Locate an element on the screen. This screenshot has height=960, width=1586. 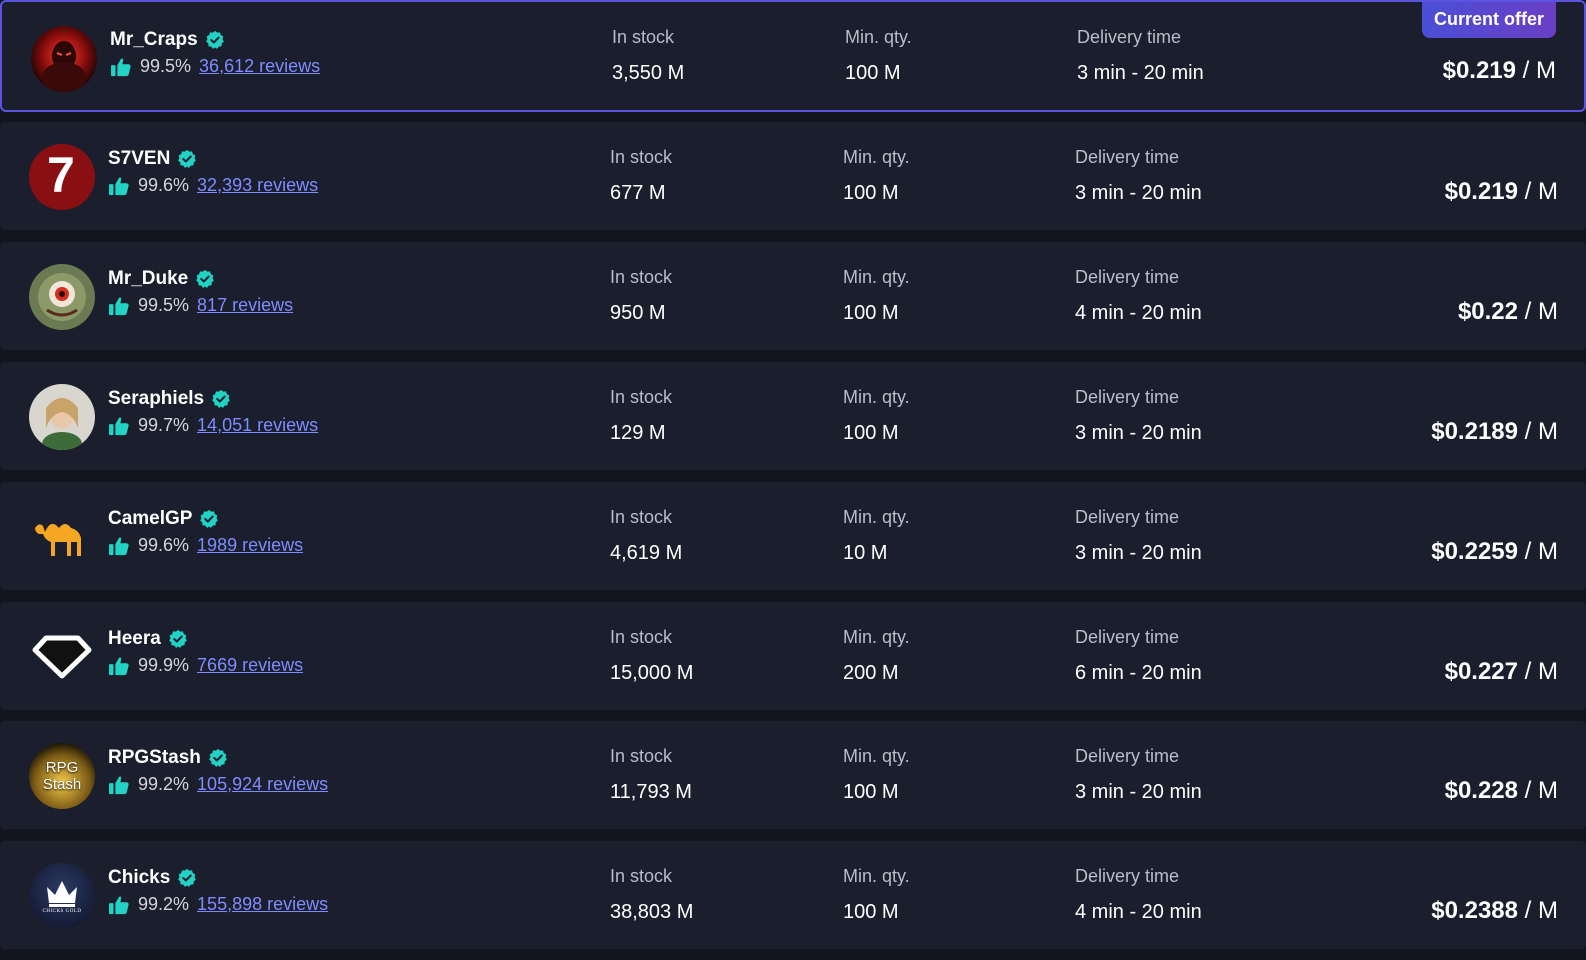
seller-name: S7VEN is located at coordinates (152, 159).